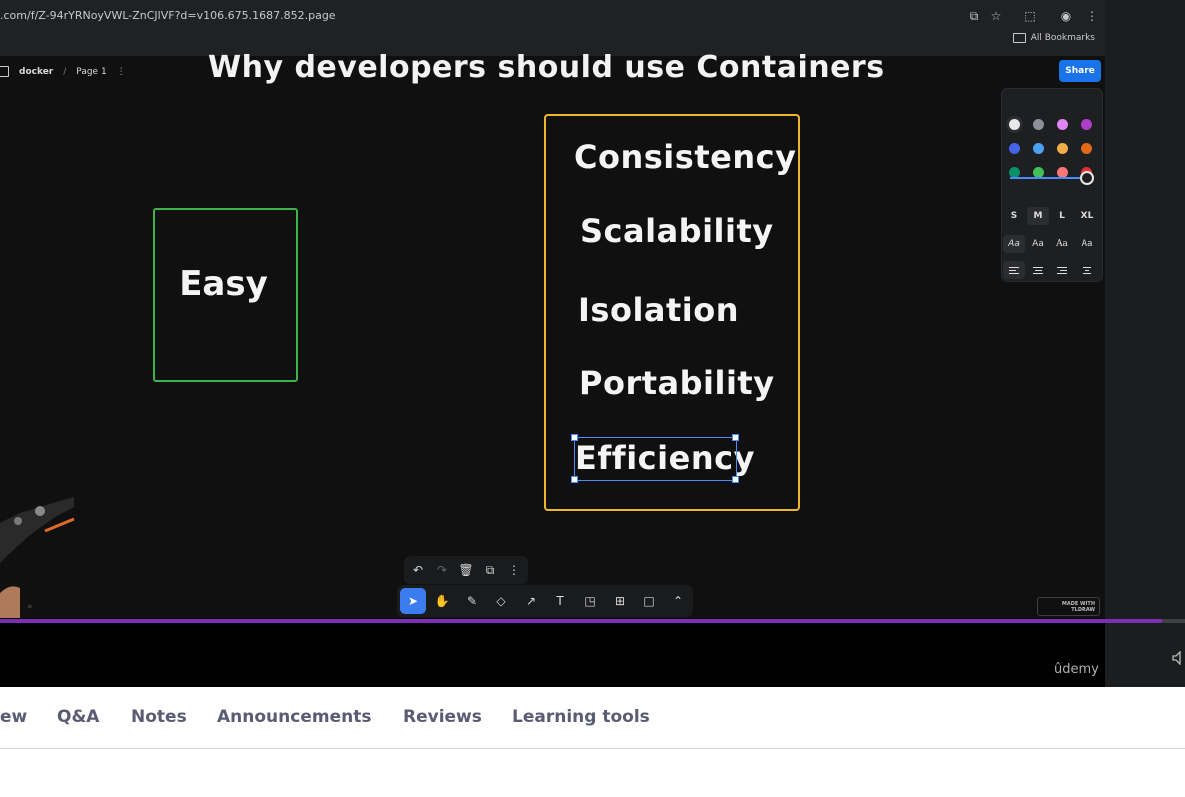 This screenshot has height=797, width=1185. What do you see at coordinates (1092, 16) in the screenshot?
I see `browser-menu-icon: ⋮` at bounding box center [1092, 16].